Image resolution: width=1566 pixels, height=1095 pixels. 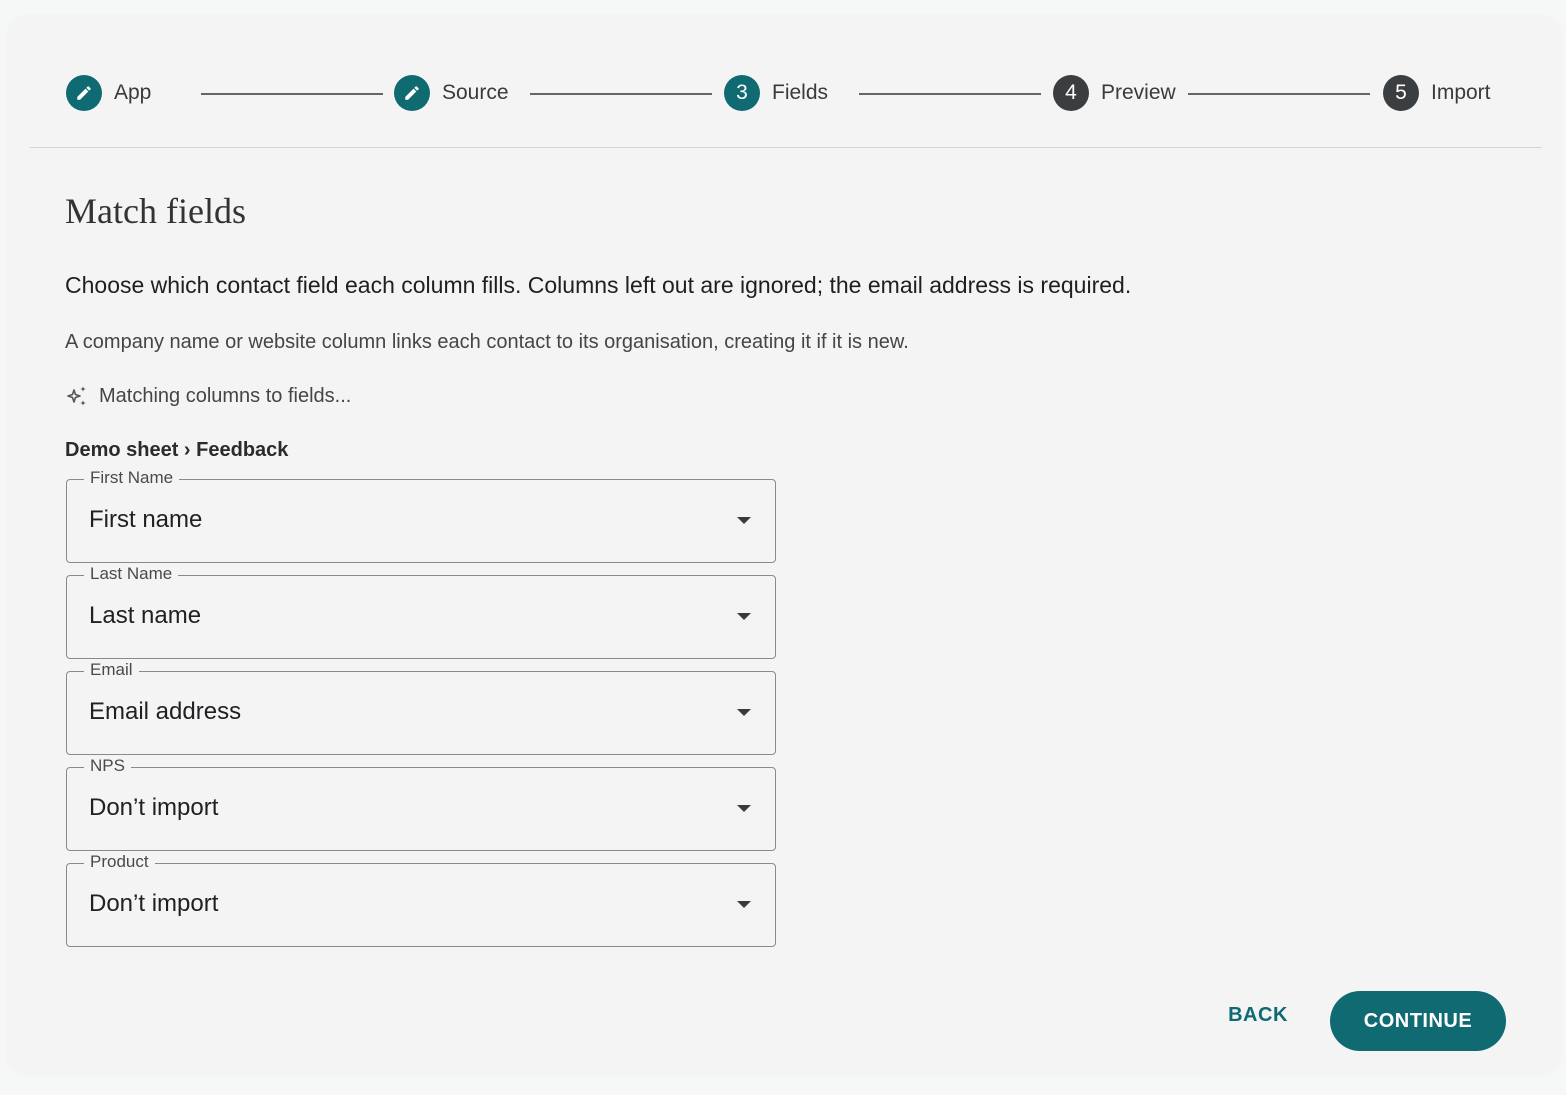 What do you see at coordinates (1401, 93) in the screenshot?
I see `step-number-badge: 5` at bounding box center [1401, 93].